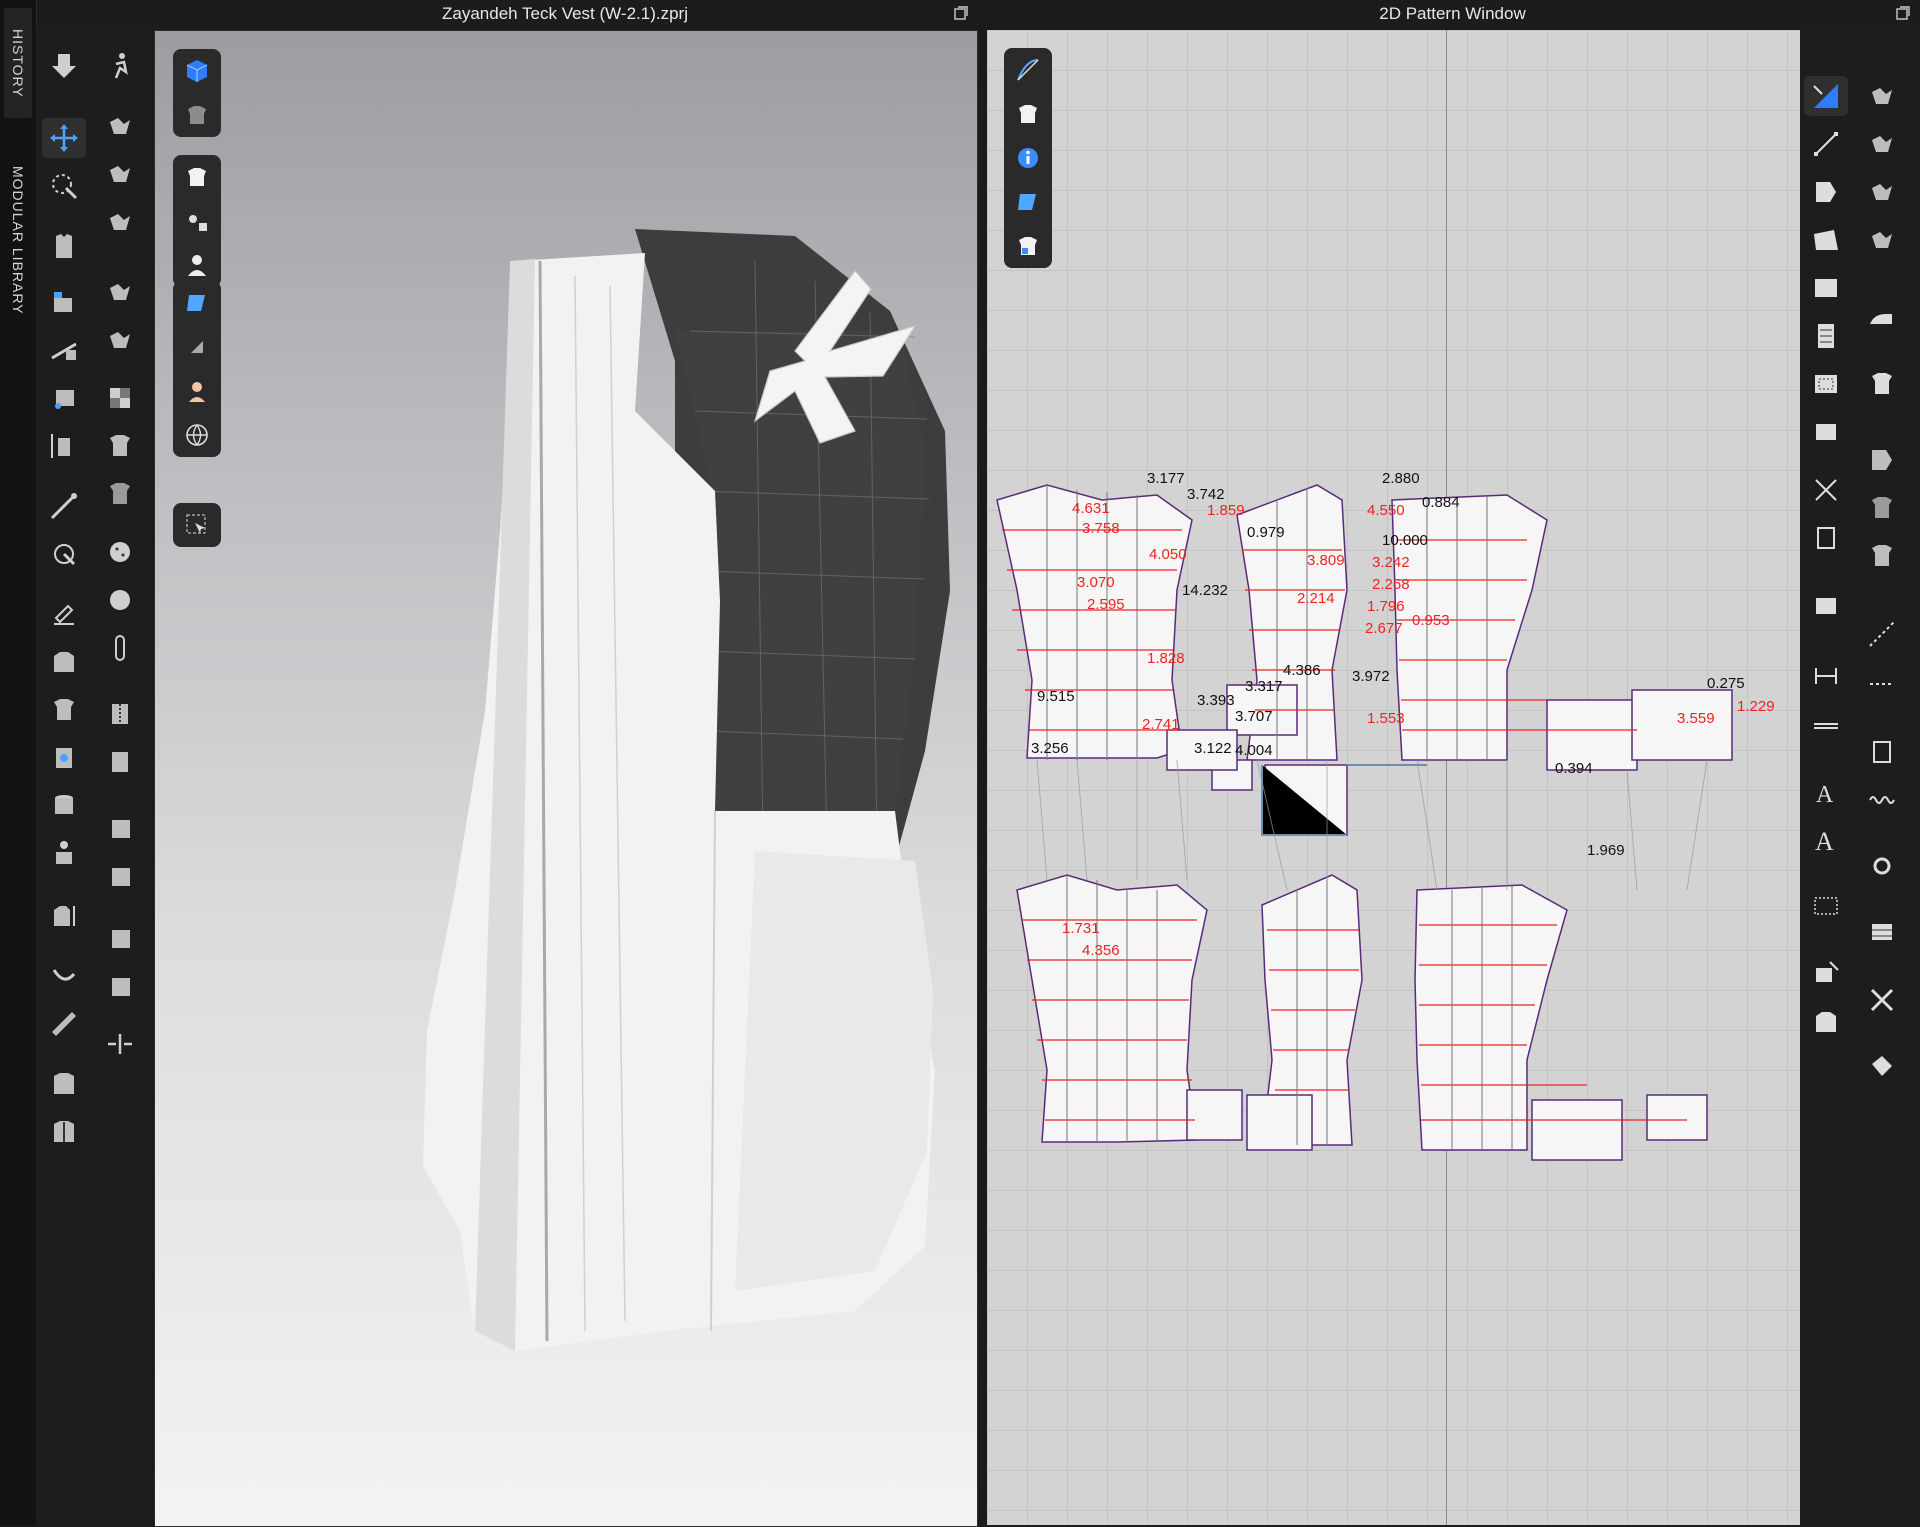 The image size is (1920, 1527). What do you see at coordinates (64, 446) in the screenshot?
I see `avatar-measure-icon` at bounding box center [64, 446].